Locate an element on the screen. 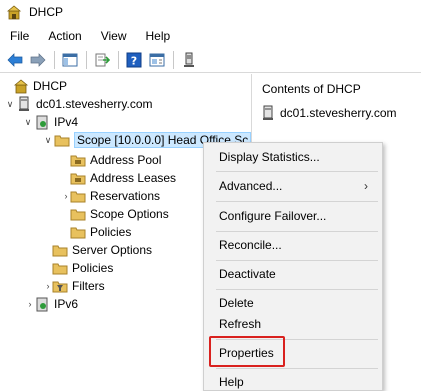 The height and width of the screenshot is (391, 421). tree-item-scope-policies: Policies is located at coordinates (100, 232).